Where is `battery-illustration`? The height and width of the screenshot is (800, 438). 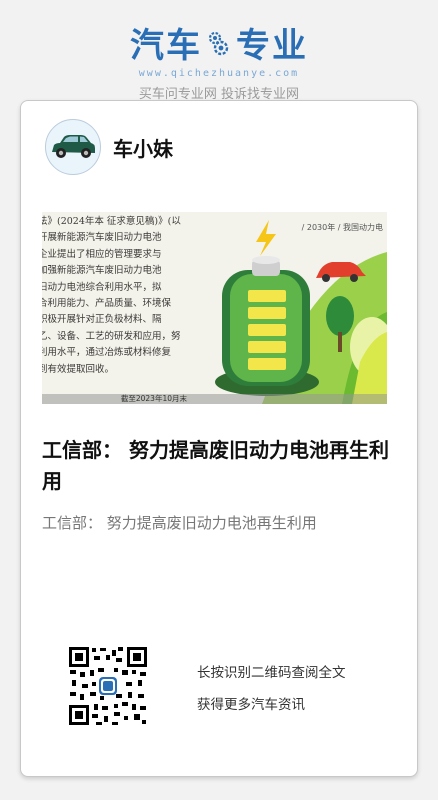
battery-illustration is located at coordinates (301, 312).